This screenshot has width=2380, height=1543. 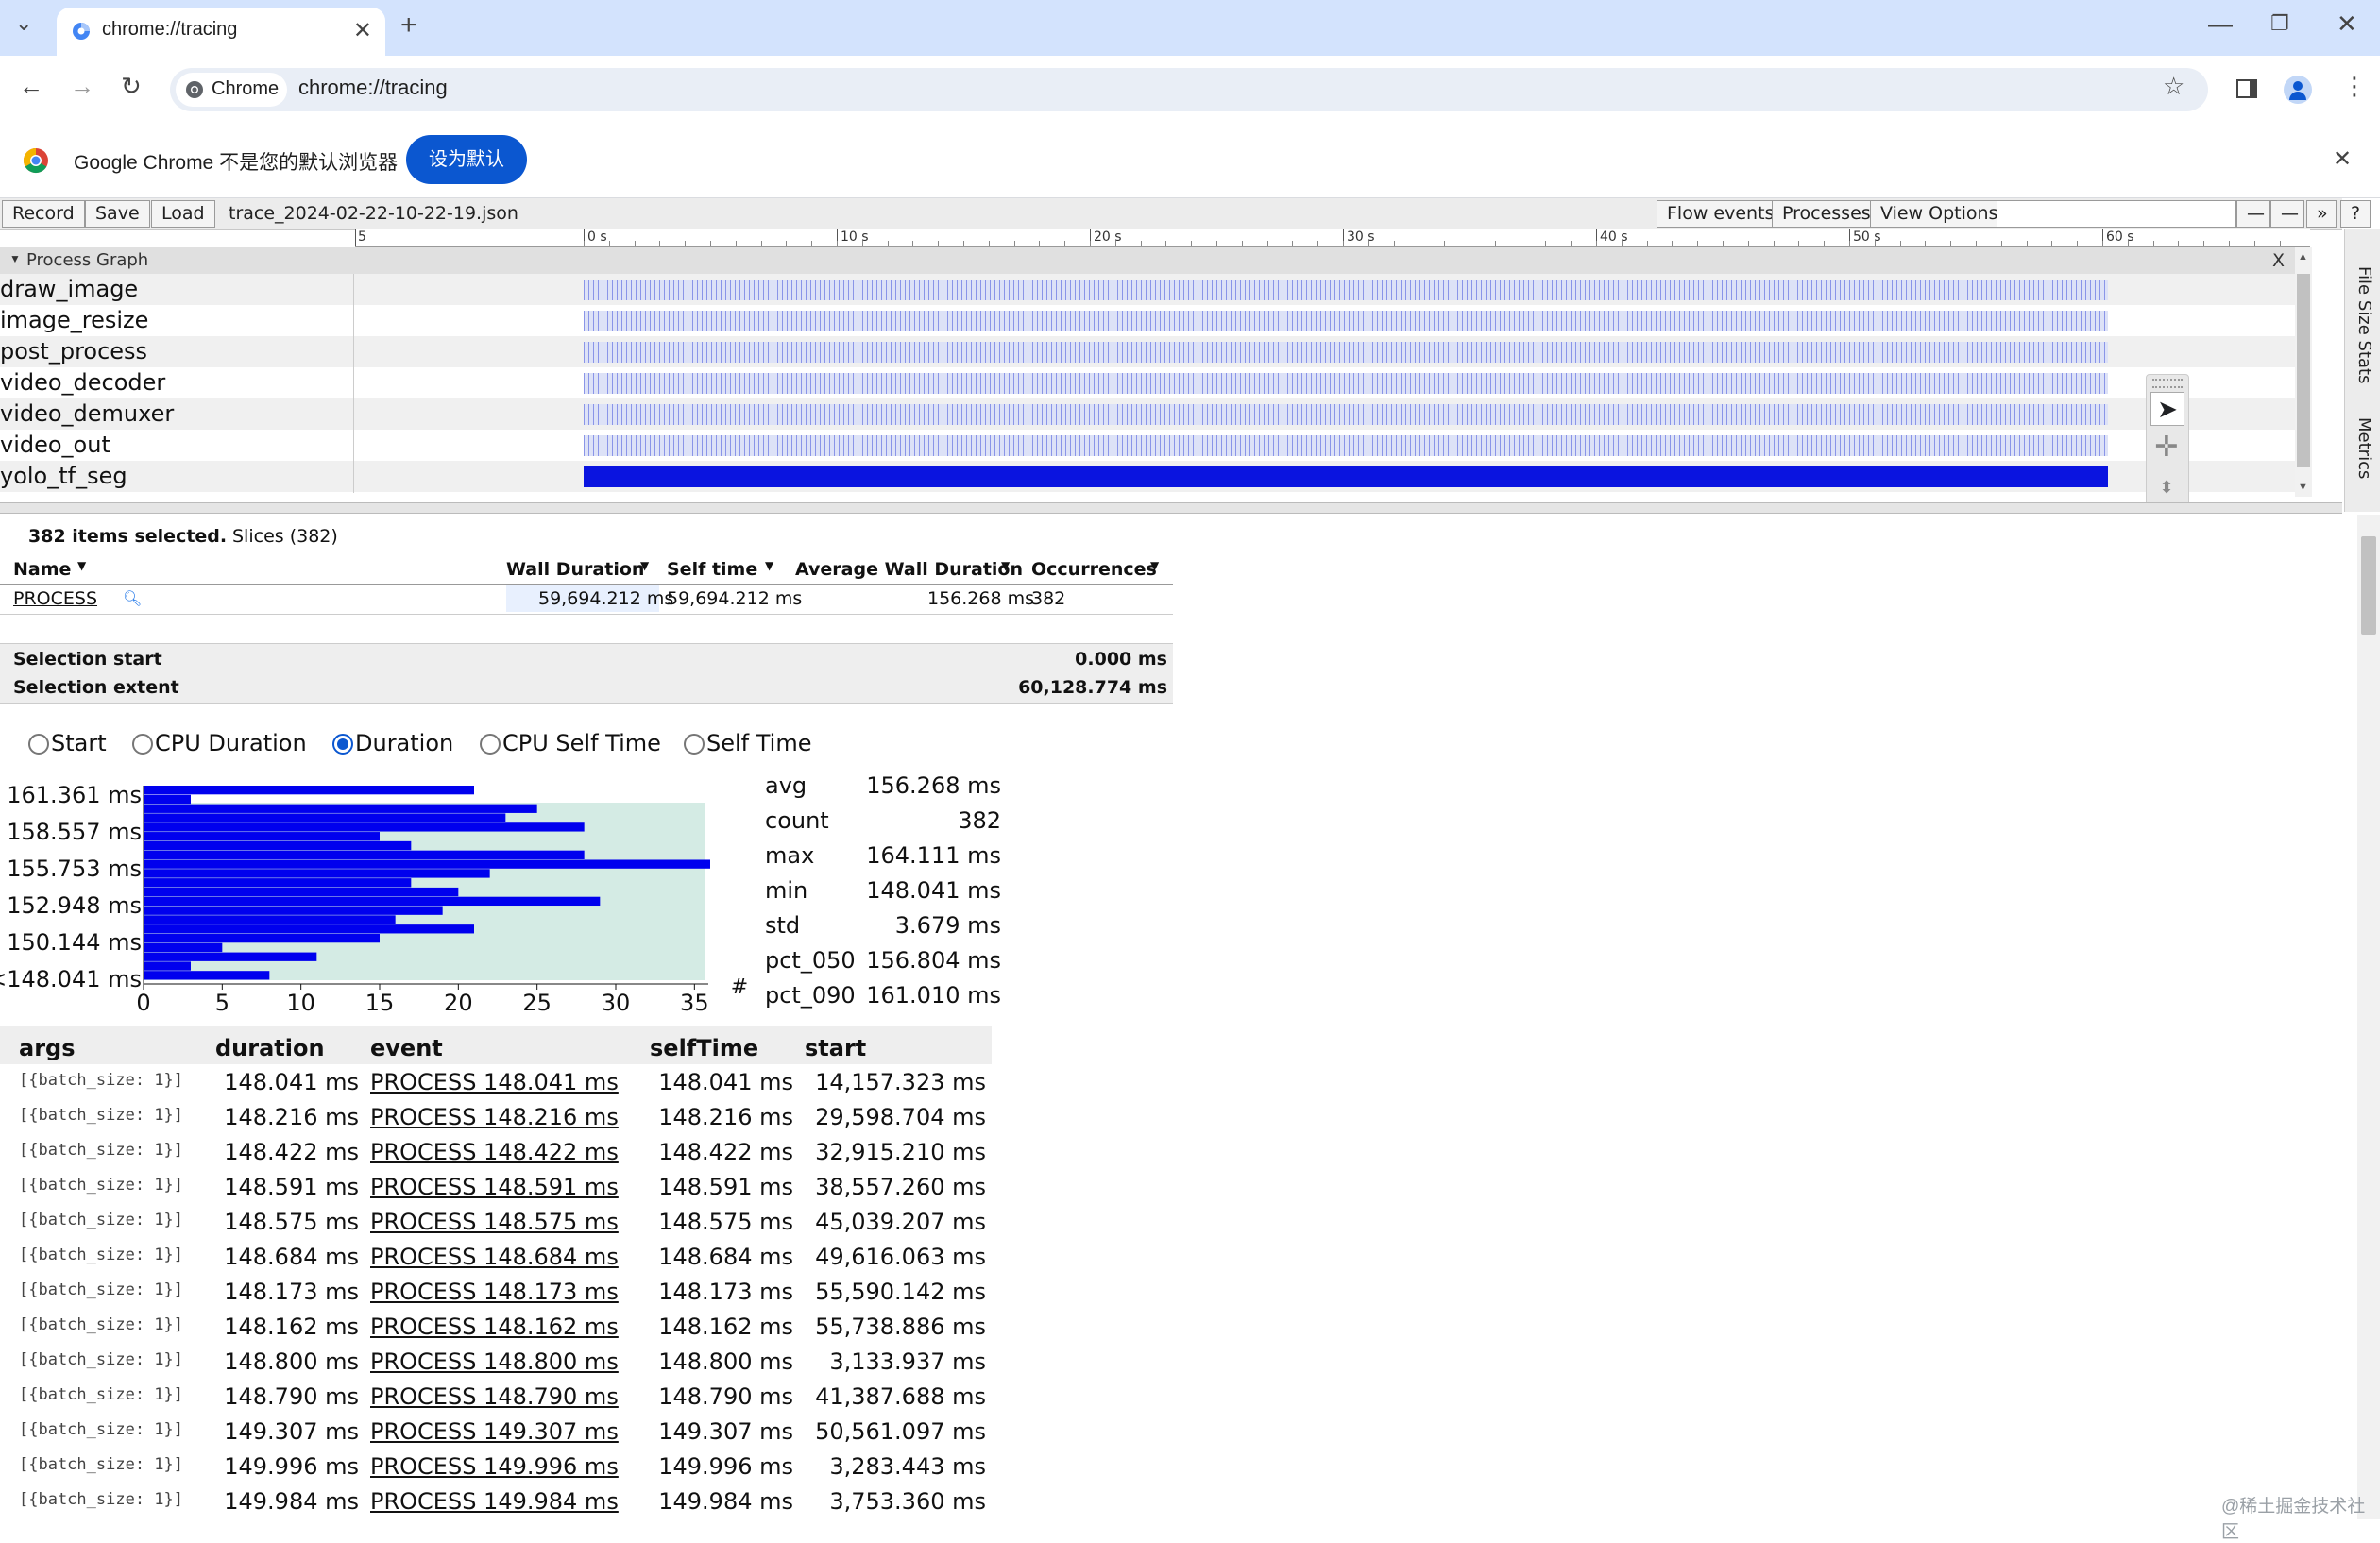 I want to click on event-link: PROCESS 148.173 ms, so click(x=494, y=1292).